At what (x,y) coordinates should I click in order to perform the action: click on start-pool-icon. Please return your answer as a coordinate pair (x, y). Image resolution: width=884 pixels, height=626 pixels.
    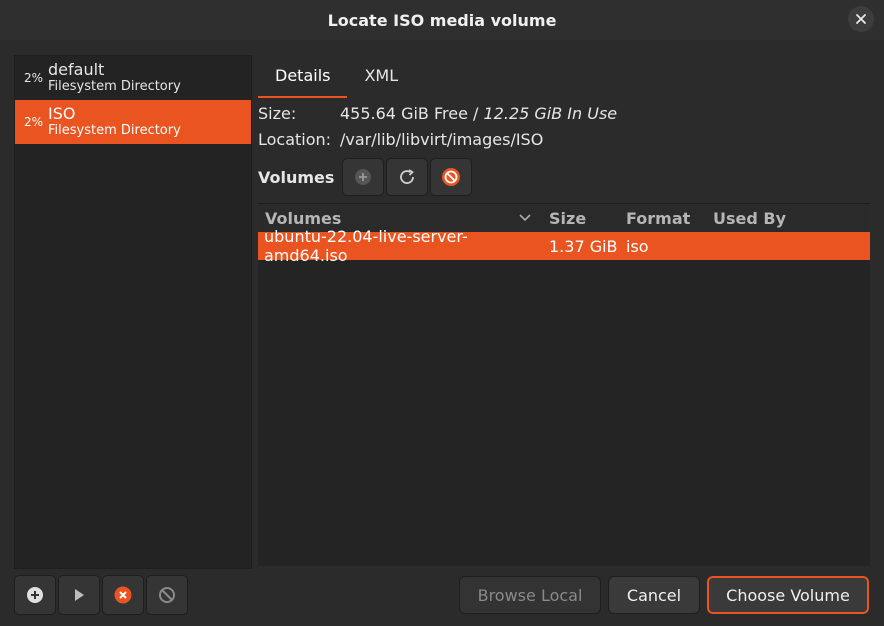
    Looking at the image, I should click on (79, 595).